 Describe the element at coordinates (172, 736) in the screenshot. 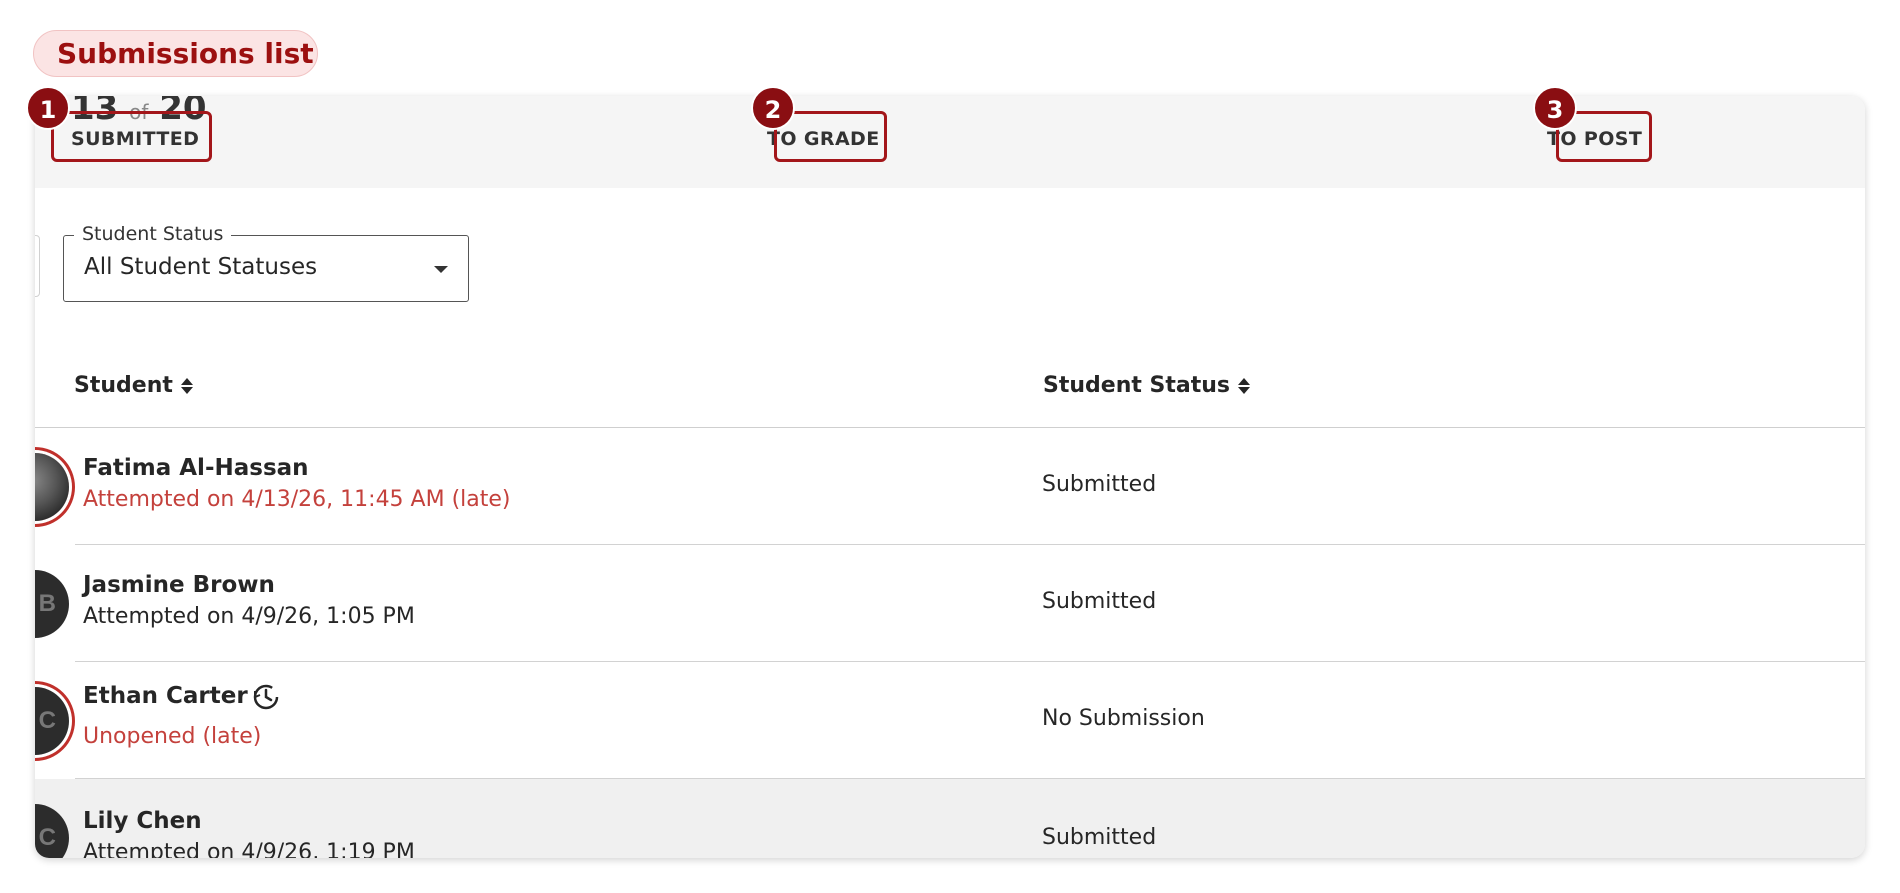

I see `attempt-detail: Unopened (late)` at that location.